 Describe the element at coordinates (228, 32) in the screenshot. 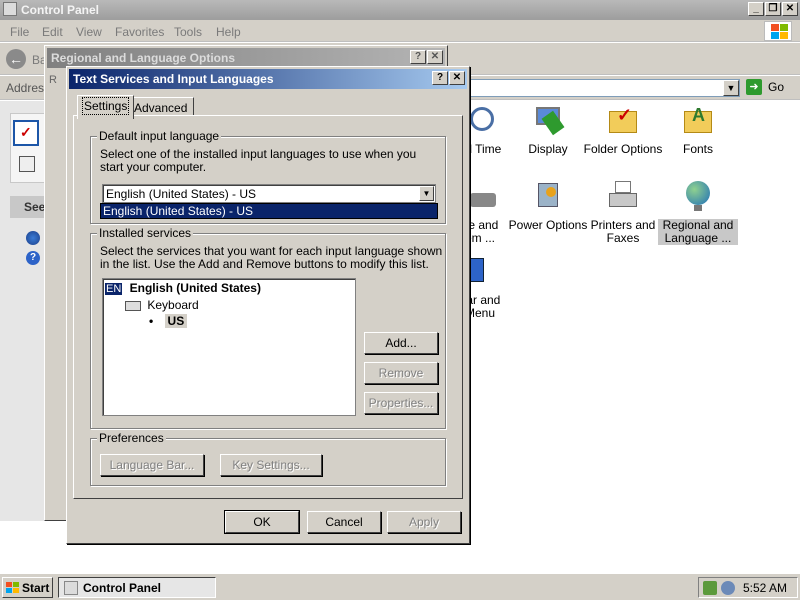

I see `menu-help: Help` at that location.